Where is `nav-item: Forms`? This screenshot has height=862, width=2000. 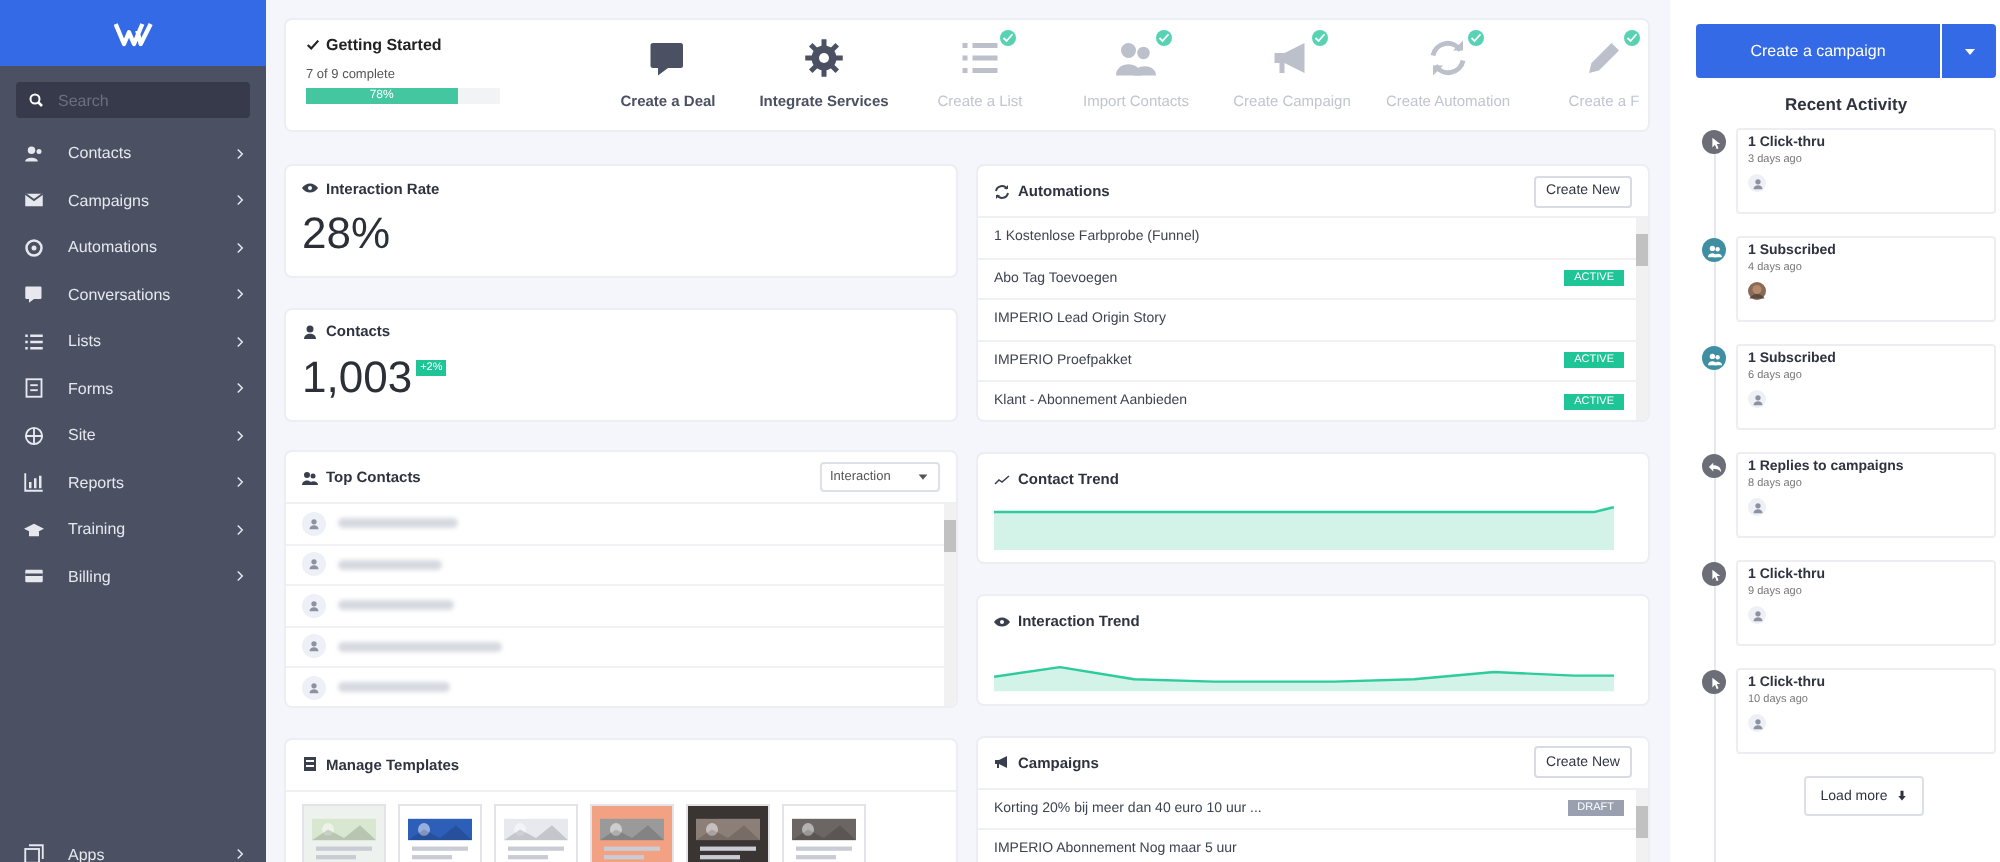
nav-item: Forms is located at coordinates (133, 388).